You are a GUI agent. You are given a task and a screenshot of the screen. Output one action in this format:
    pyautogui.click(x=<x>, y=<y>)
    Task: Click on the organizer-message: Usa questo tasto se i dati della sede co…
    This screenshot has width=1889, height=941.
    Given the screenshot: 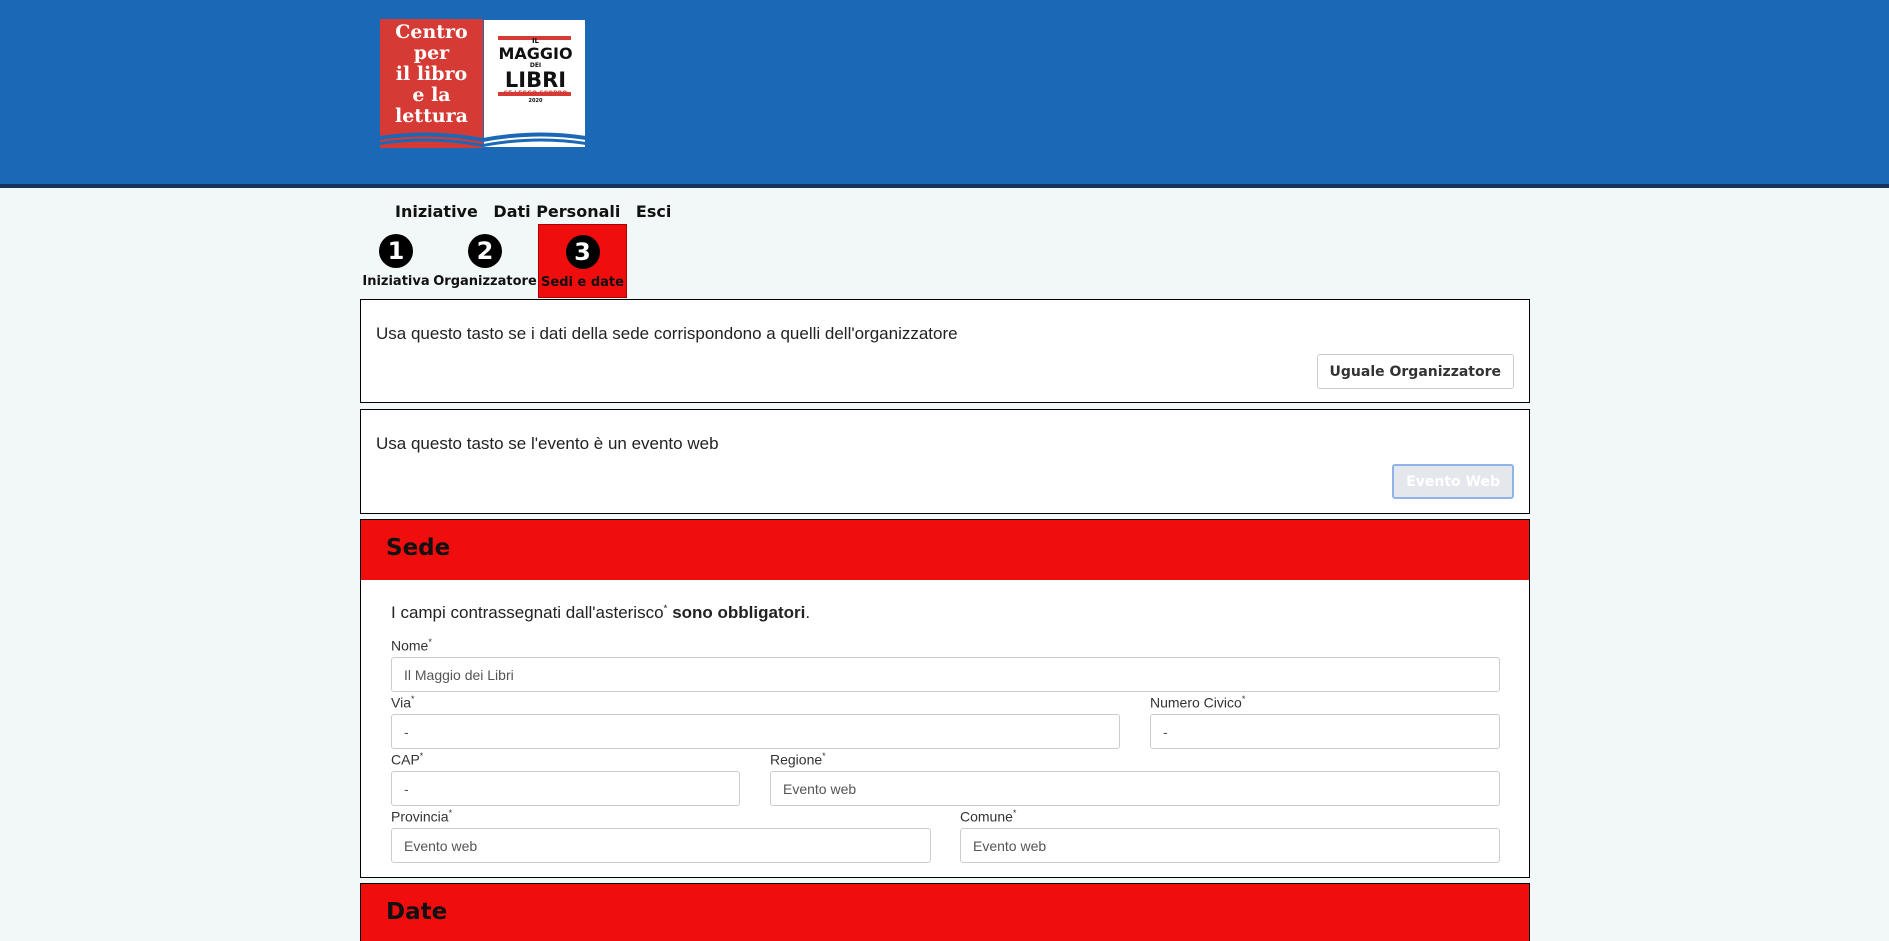 What is the action you would take?
    pyautogui.click(x=667, y=333)
    